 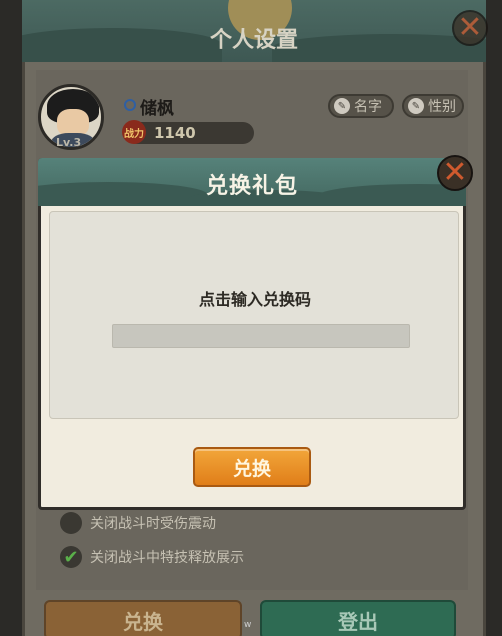 I want to click on stray-text: w, so click(x=248, y=625).